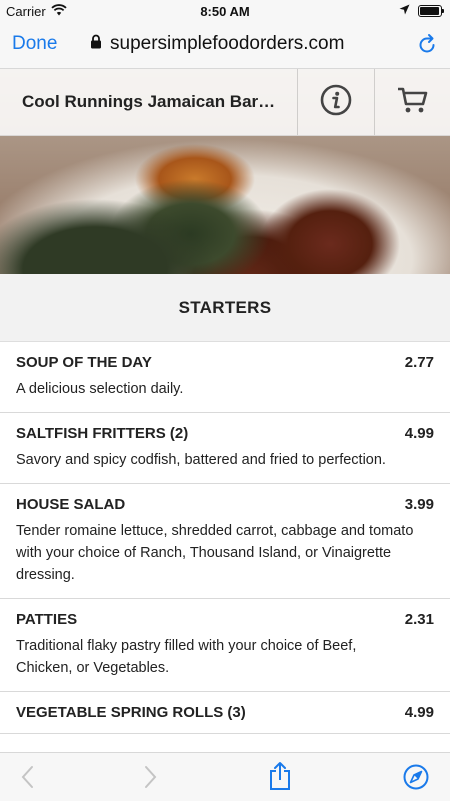 Image resolution: width=450 pixels, height=801 pixels. Describe the element at coordinates (28, 779) in the screenshot. I see `back-icon` at that location.